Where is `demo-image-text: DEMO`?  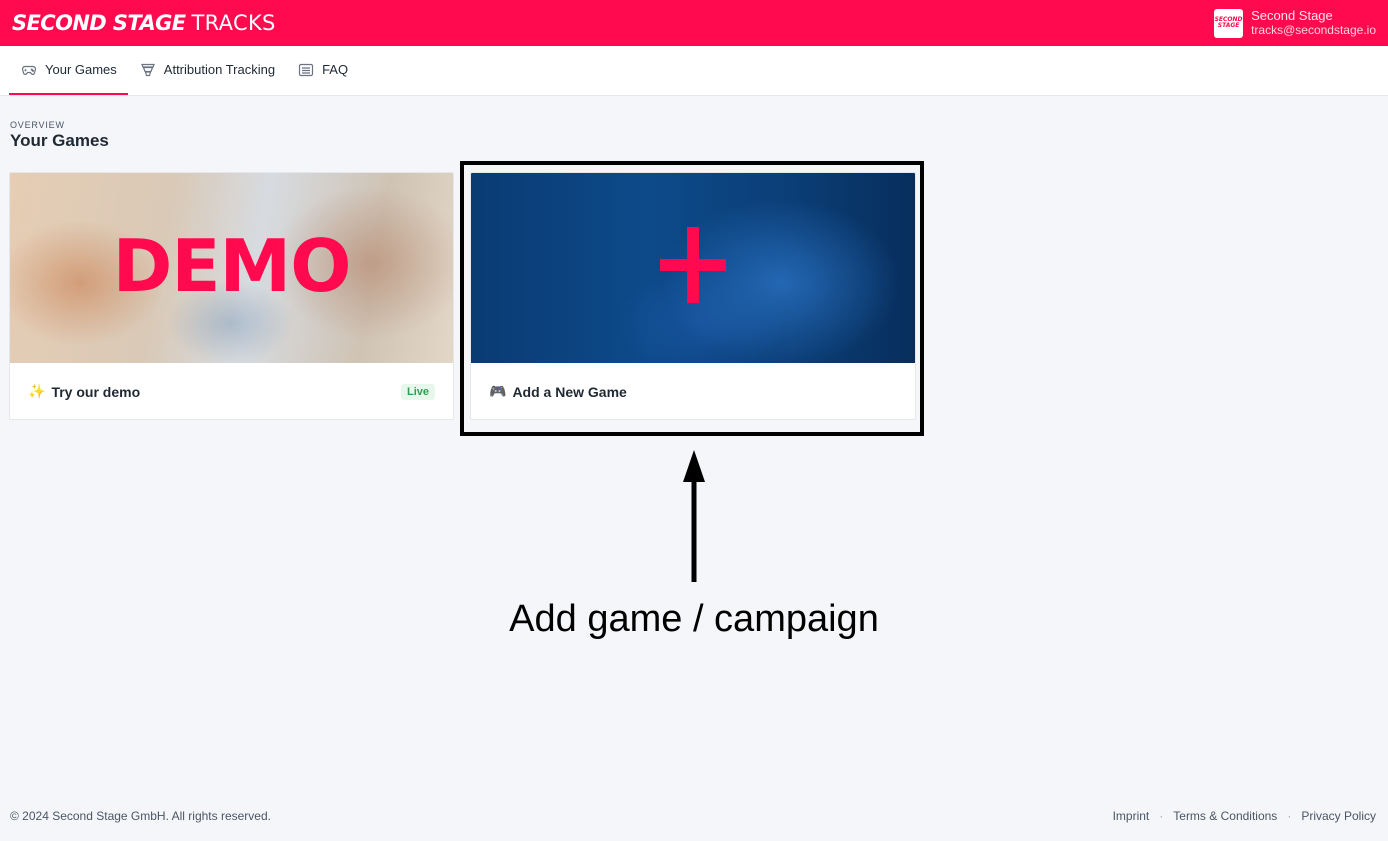
demo-image-text: DEMO is located at coordinates (232, 266).